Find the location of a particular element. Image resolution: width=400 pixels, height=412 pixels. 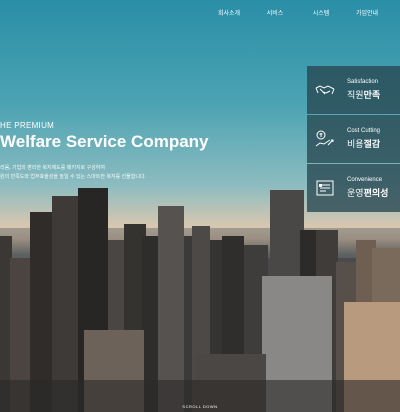

feature-title-ko: 운영편의성 is located at coordinates (367, 192).